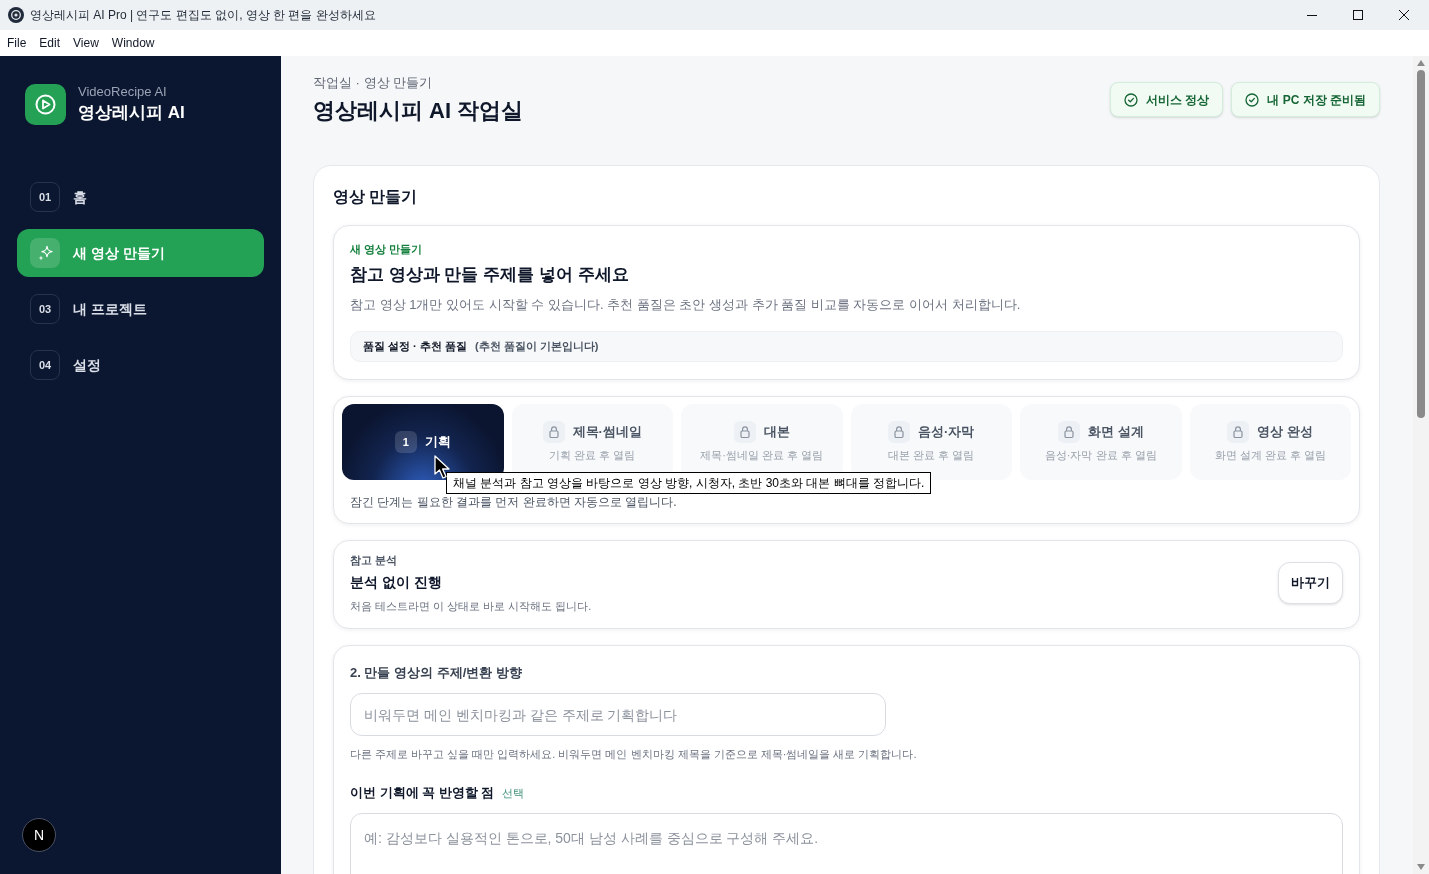  Describe the element at coordinates (490, 275) in the screenshot. I see `intro-heading: 참고 영상과 만들 주제를 넣어 주세요` at that location.